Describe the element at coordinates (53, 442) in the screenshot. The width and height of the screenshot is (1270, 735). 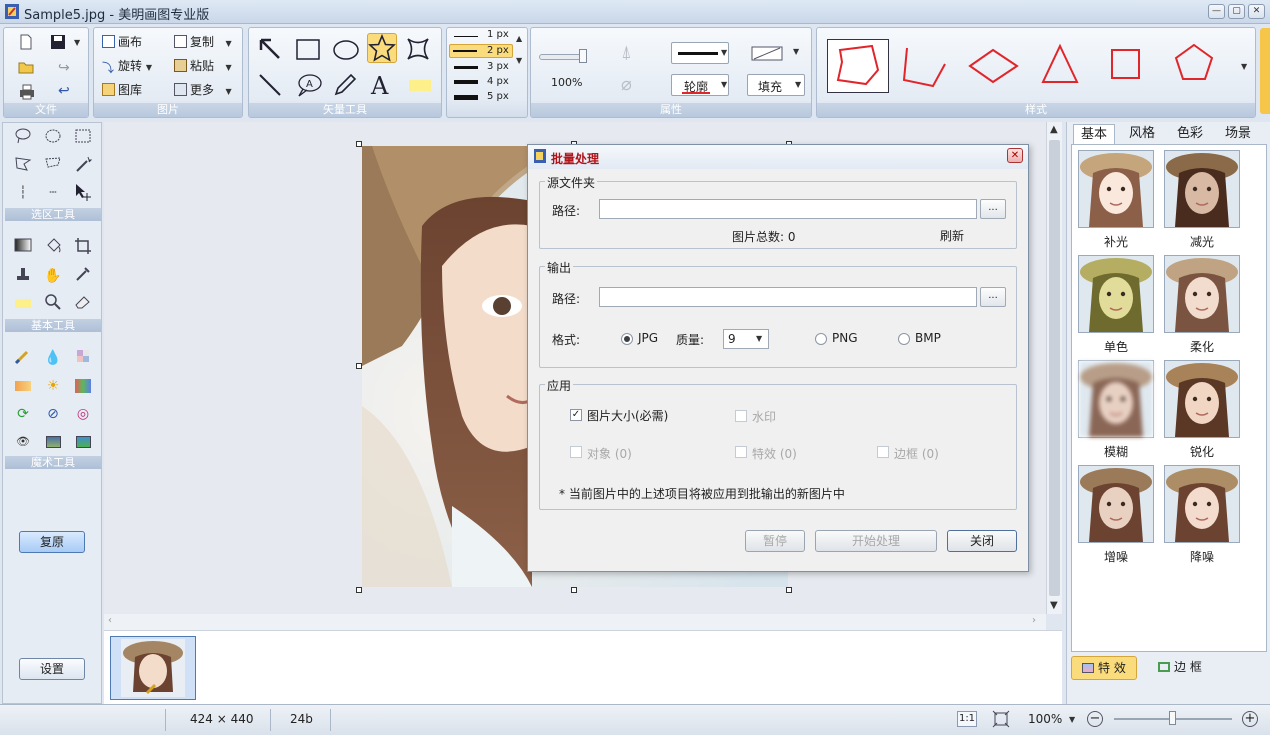
I see `landscape-icon` at that location.